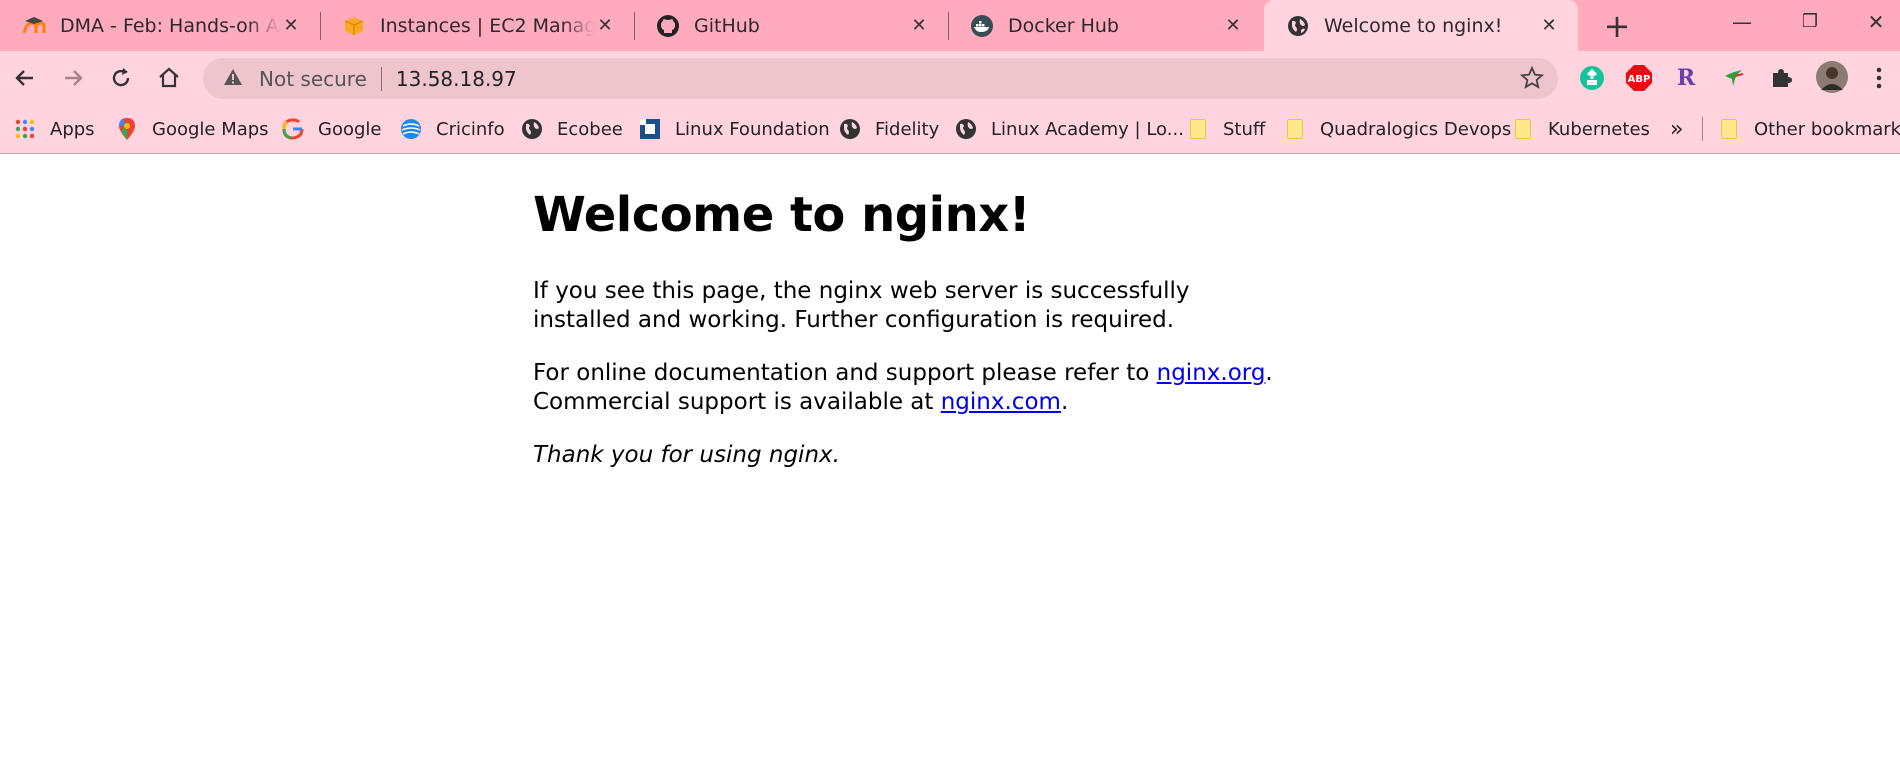 Image resolution: width=1900 pixels, height=761 pixels. I want to click on bookmark-fidelity: Fidelity, so click(889, 129).